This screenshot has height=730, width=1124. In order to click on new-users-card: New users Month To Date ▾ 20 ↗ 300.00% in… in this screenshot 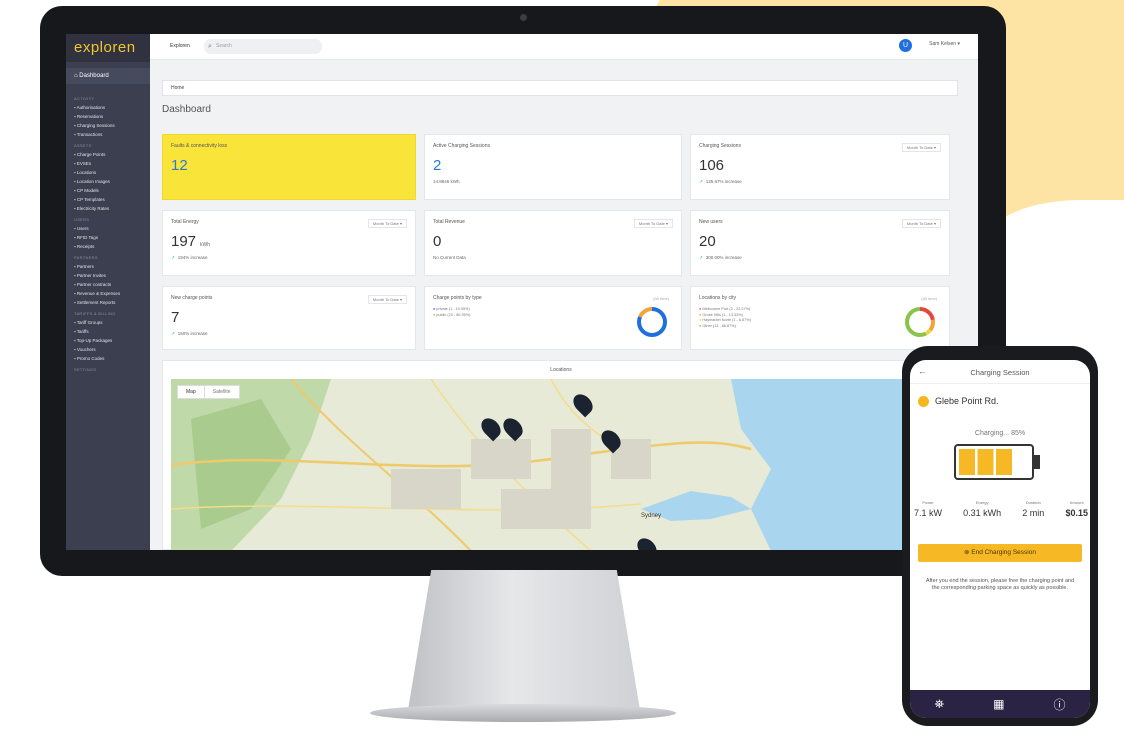, I will do `click(820, 243)`.